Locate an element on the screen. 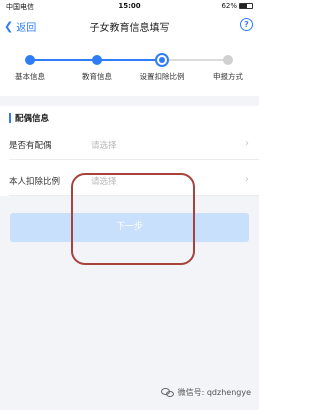  page-title: 子女教育信息填写 is located at coordinates (129, 28).